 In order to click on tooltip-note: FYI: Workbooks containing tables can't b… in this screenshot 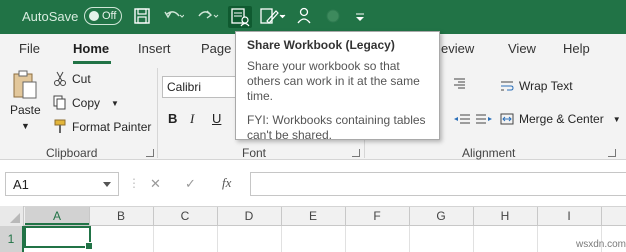, I will do `click(336, 127)`.